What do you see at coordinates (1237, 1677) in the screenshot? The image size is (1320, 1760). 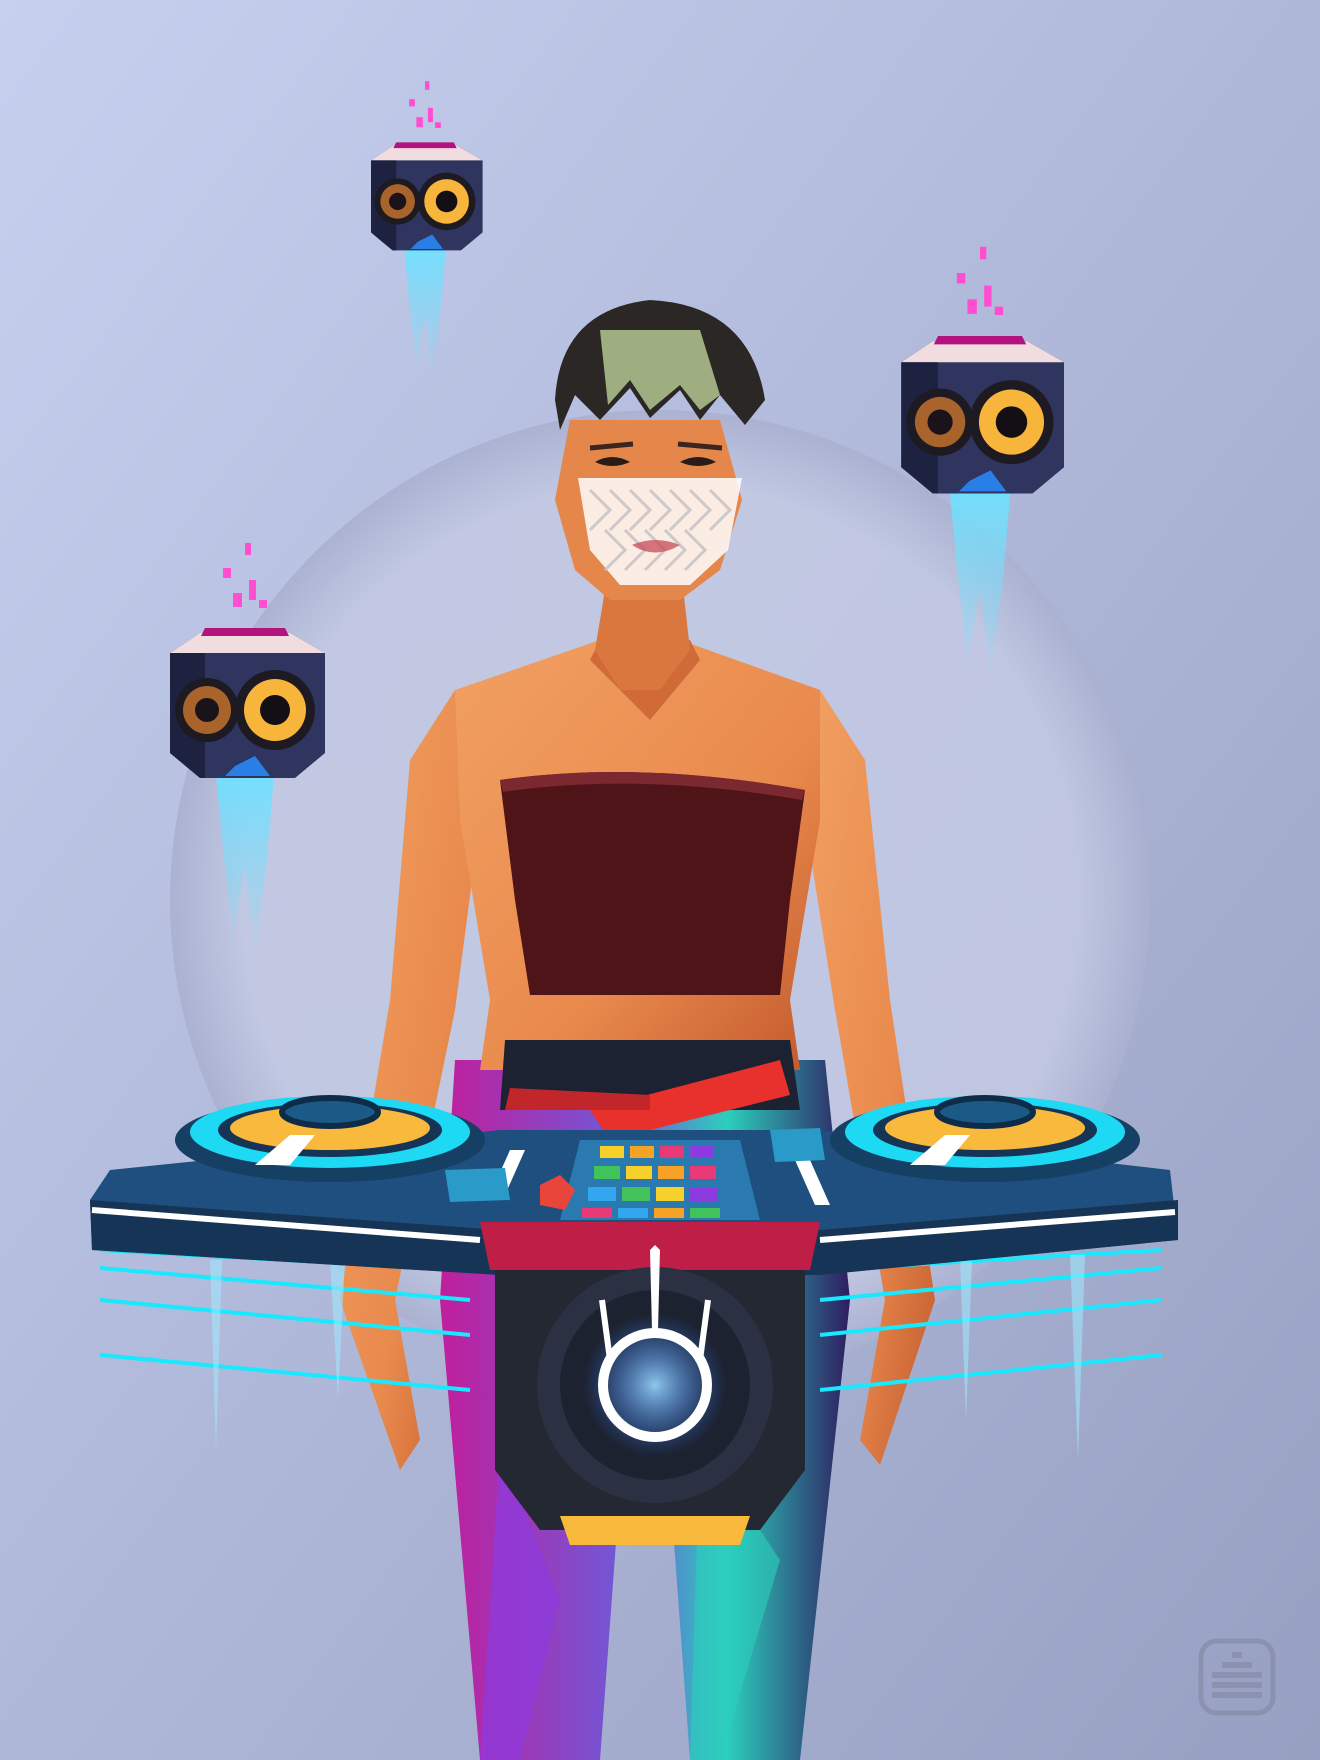 I see `equalizer-badge-icon` at bounding box center [1237, 1677].